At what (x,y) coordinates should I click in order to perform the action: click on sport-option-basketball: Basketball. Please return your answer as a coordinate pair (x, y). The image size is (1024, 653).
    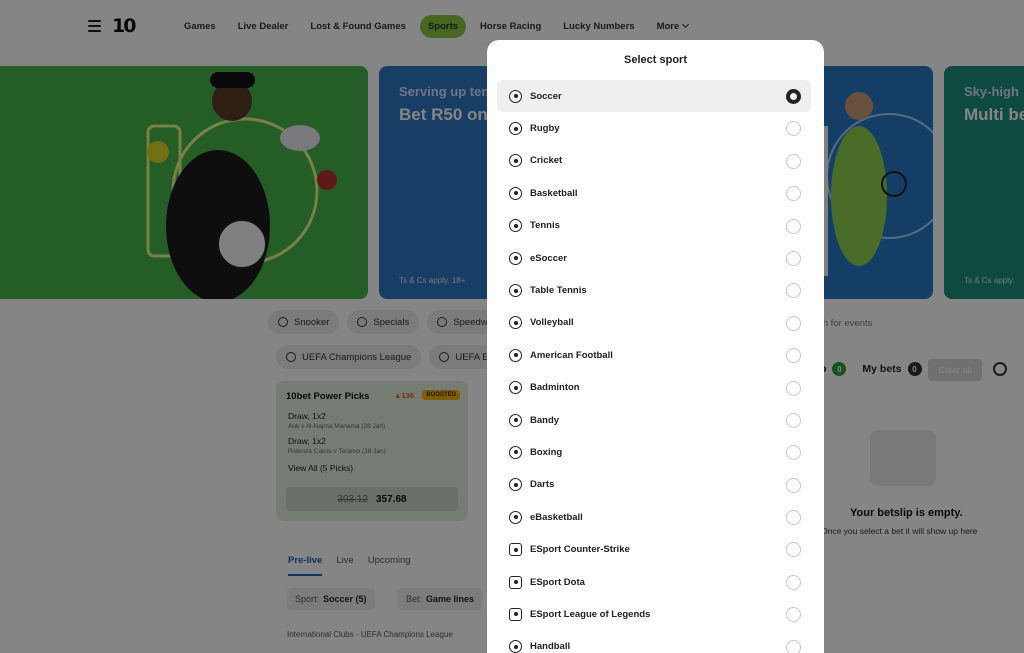
    Looking at the image, I should click on (654, 193).